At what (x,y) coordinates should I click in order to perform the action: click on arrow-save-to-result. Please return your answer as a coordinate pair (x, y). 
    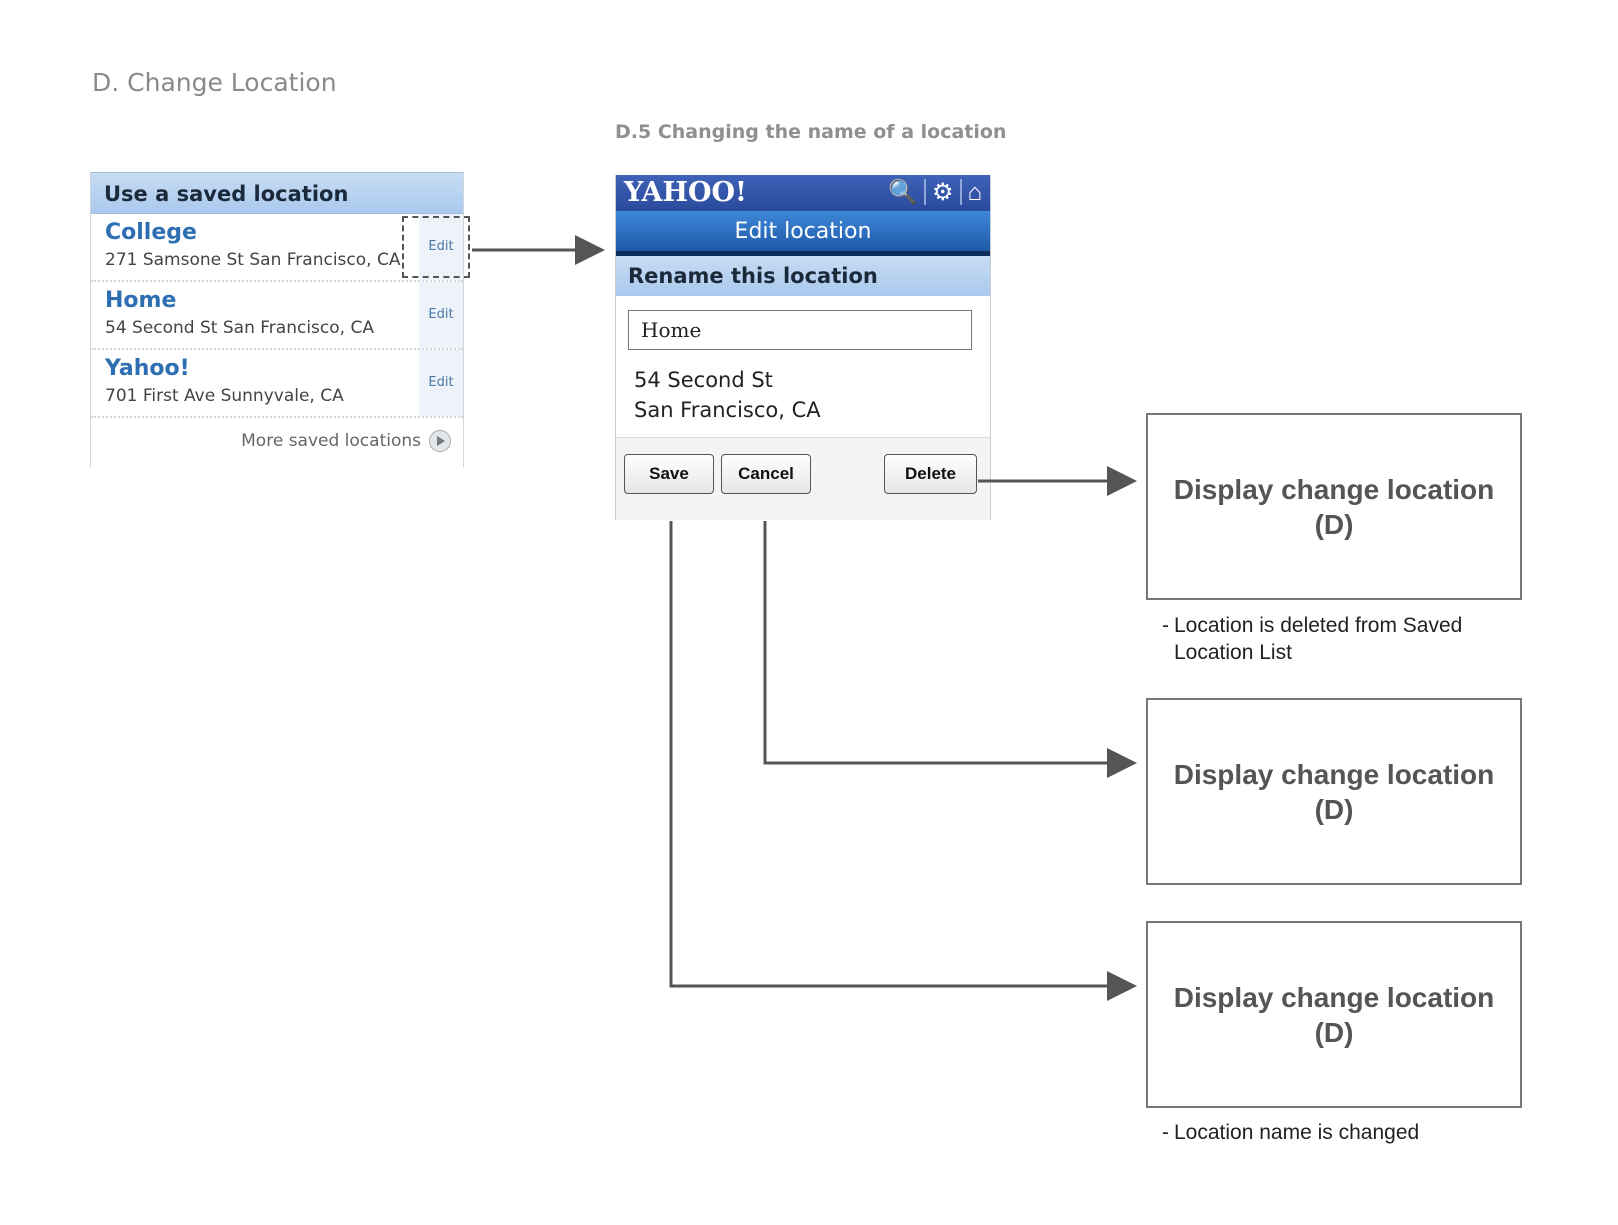
    Looking at the image, I should click on (903, 761).